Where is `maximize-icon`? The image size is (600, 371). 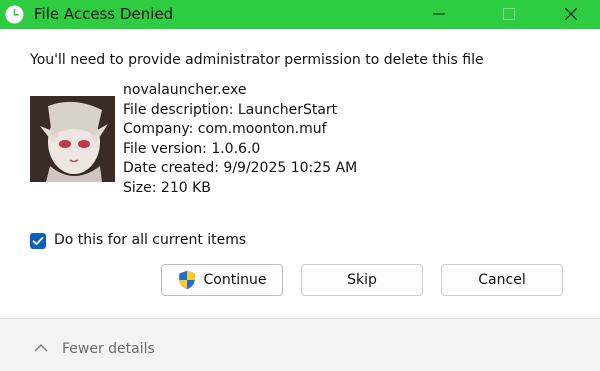
maximize-icon is located at coordinates (509, 14).